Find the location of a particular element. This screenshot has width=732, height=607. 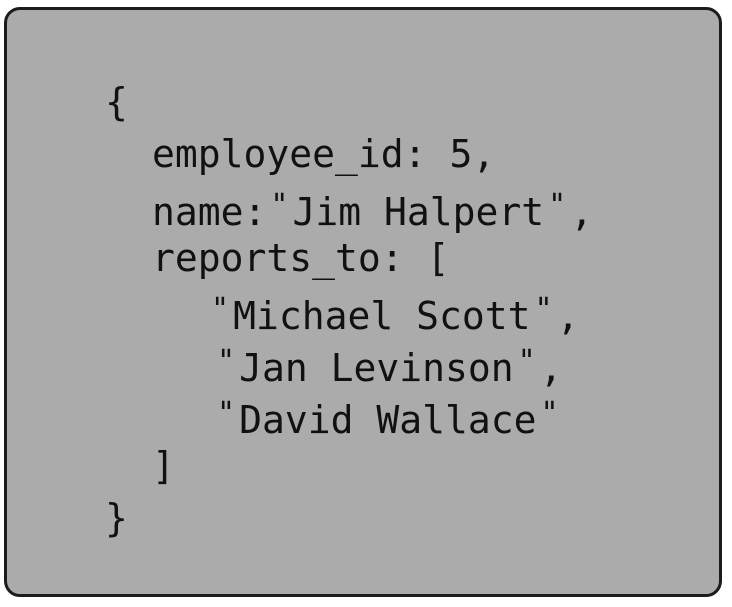

reports-to-open-bracket: [ is located at coordinates (438, 258).